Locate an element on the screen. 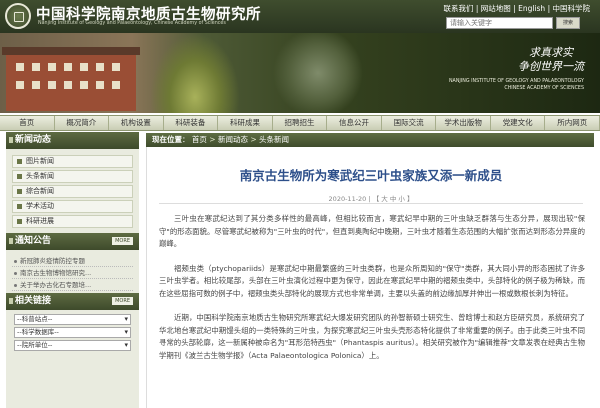 The image size is (600, 408). links-heading-label: 相关链接 is located at coordinates (33, 301).